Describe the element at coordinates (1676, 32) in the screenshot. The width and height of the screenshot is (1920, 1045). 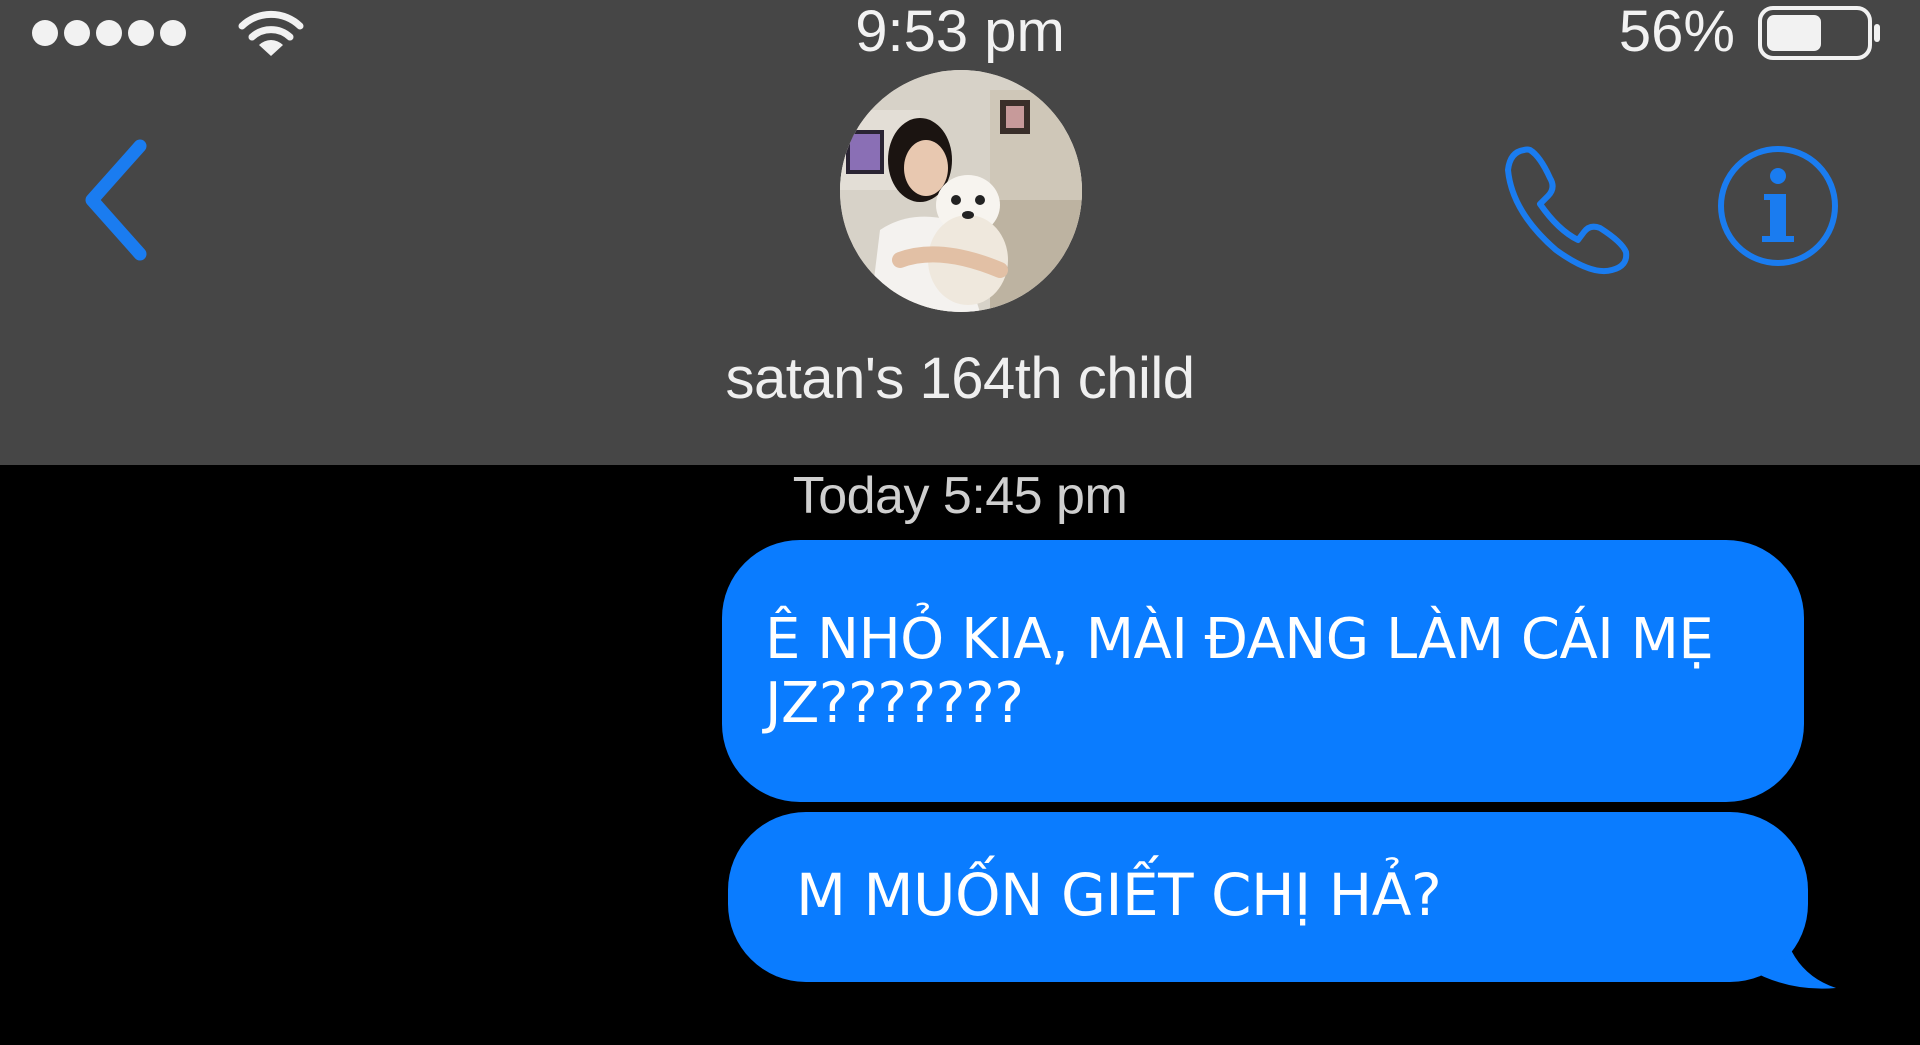
I see `battery-percentage: 56%` at that location.